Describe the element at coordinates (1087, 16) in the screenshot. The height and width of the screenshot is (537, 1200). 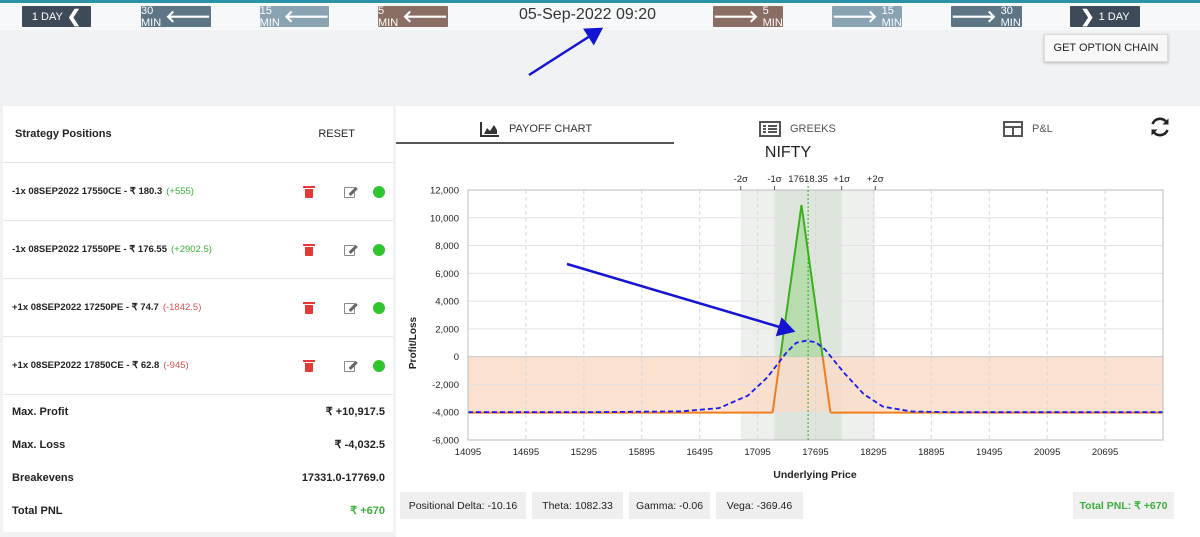
I see `chevron-right-icon: ❯` at that location.